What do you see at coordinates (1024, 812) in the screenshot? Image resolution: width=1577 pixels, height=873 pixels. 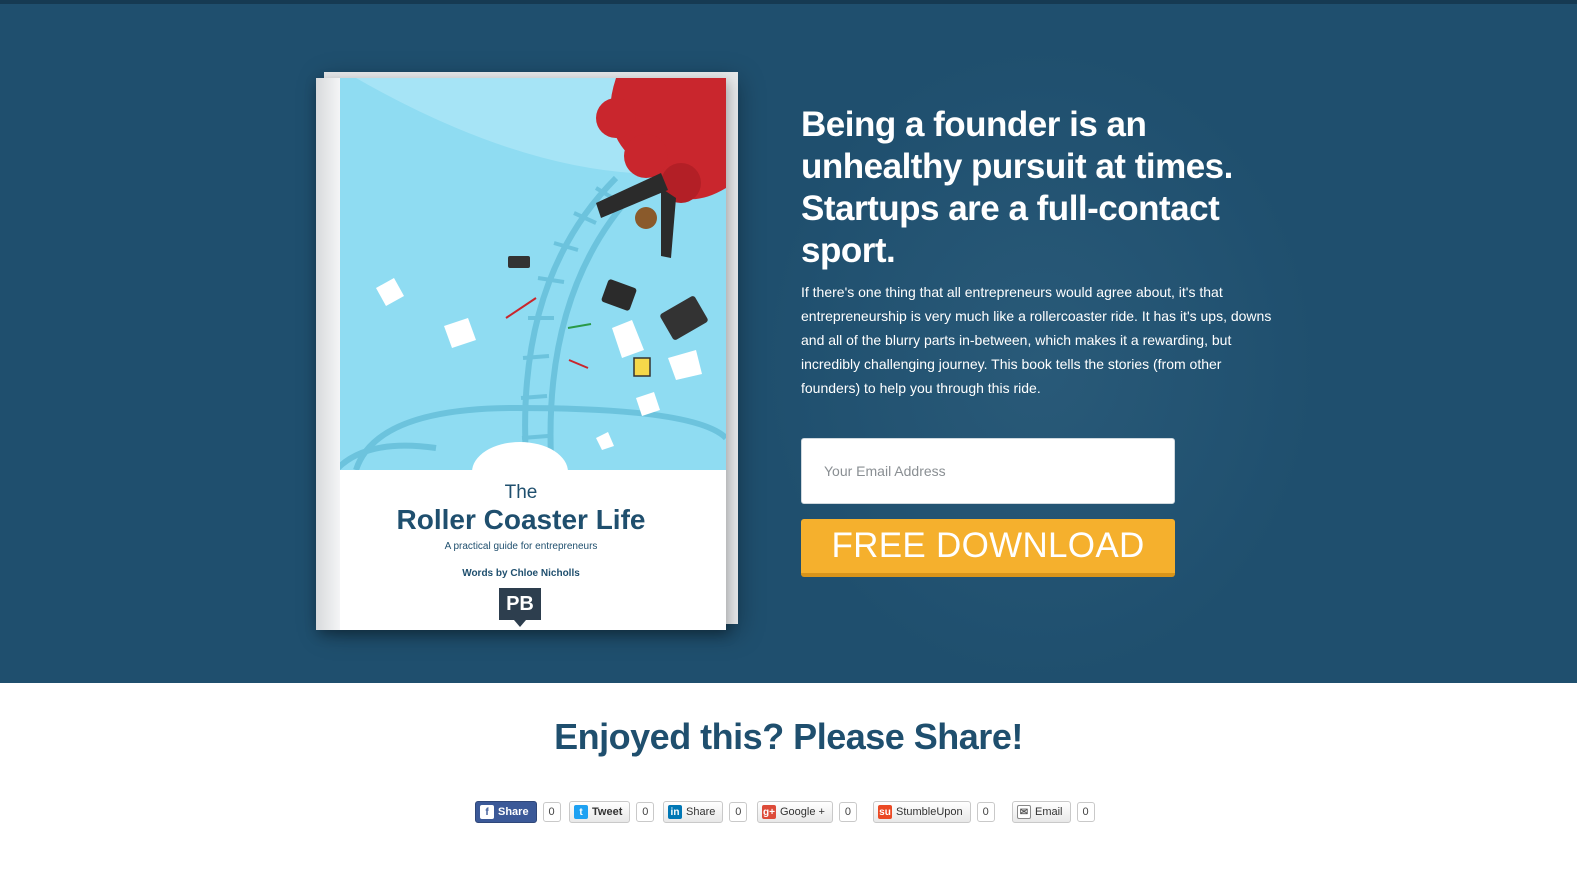 I see `email-icon: ✉` at bounding box center [1024, 812].